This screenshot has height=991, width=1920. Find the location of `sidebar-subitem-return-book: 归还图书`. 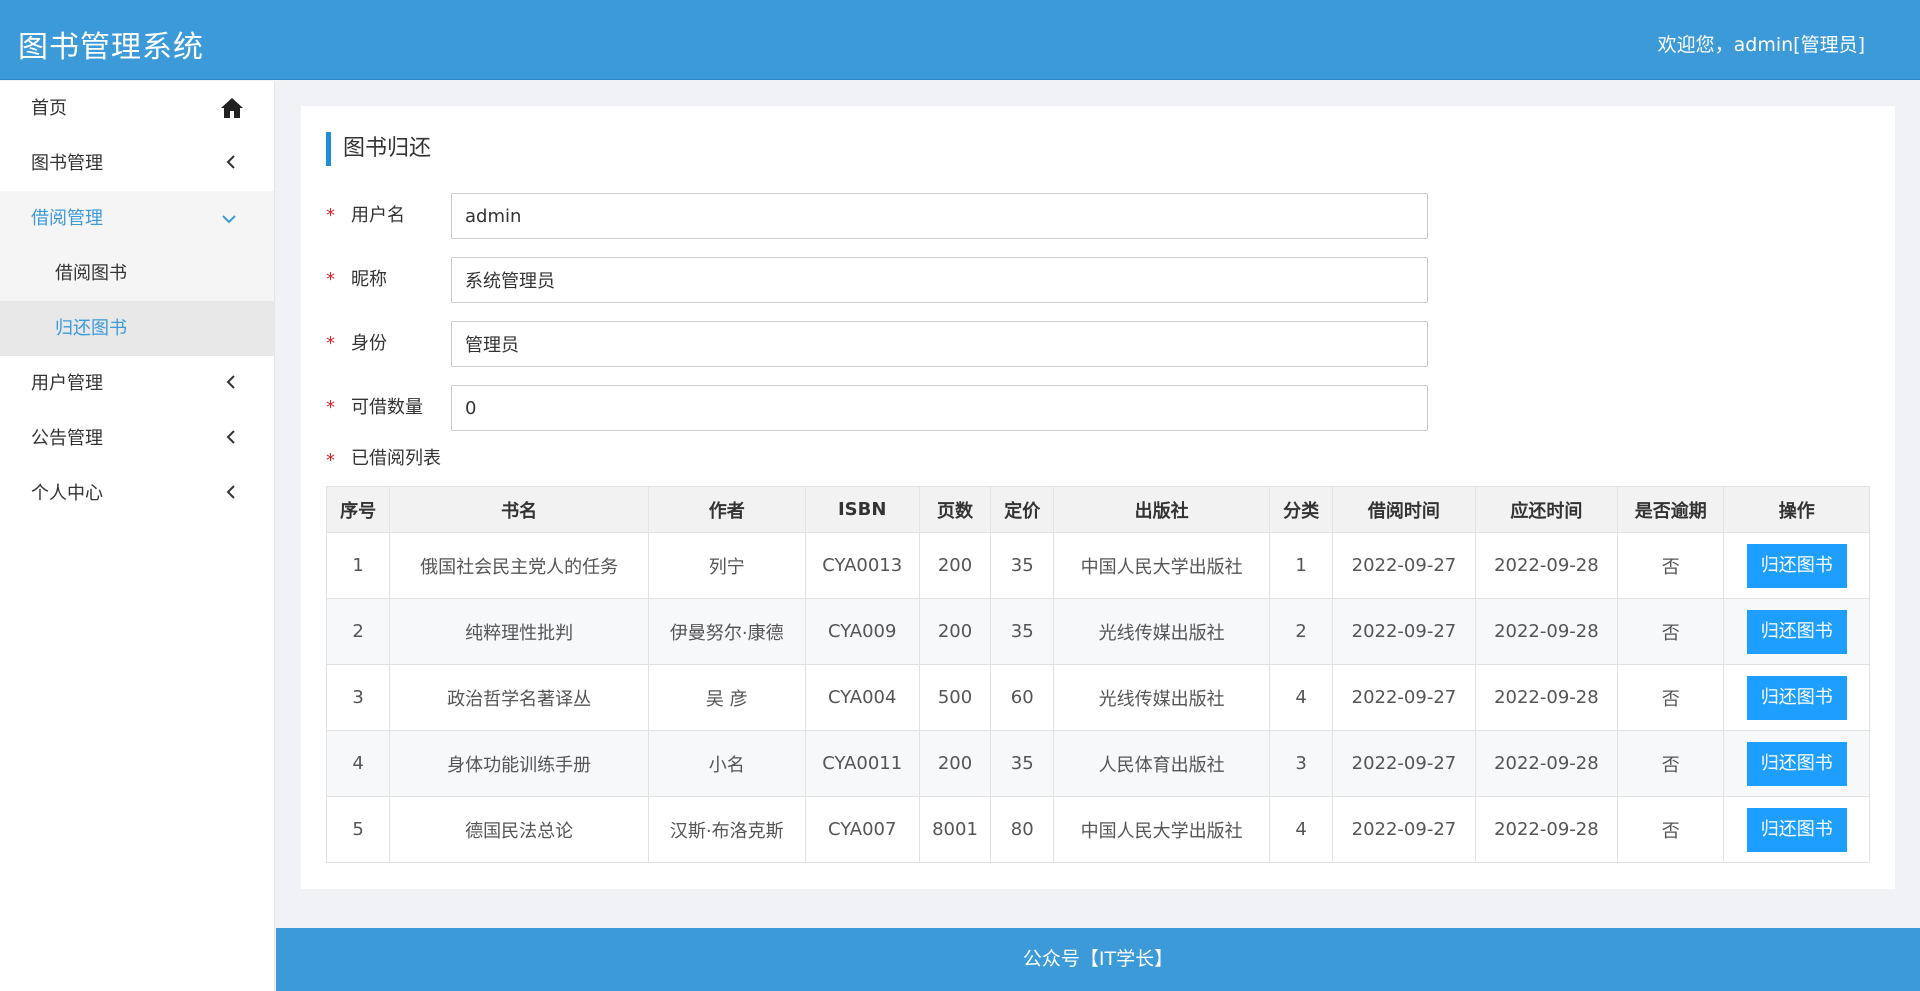

sidebar-subitem-return-book: 归还图书 is located at coordinates (137, 328).